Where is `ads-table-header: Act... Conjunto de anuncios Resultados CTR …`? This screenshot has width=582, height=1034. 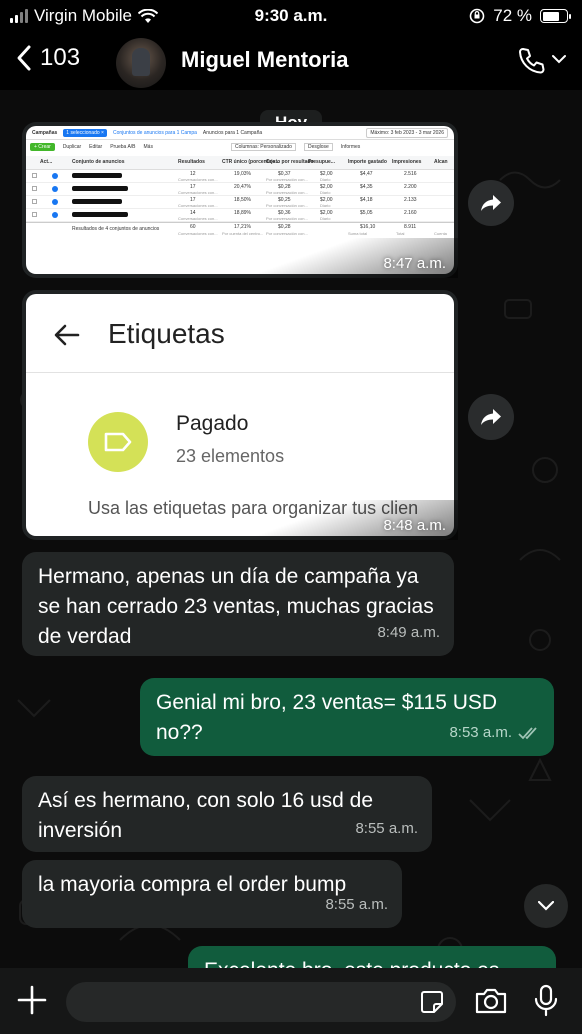
ads-table-header: Act... Conjunto de anuncios Resultados CTR … is located at coordinates (240, 163).